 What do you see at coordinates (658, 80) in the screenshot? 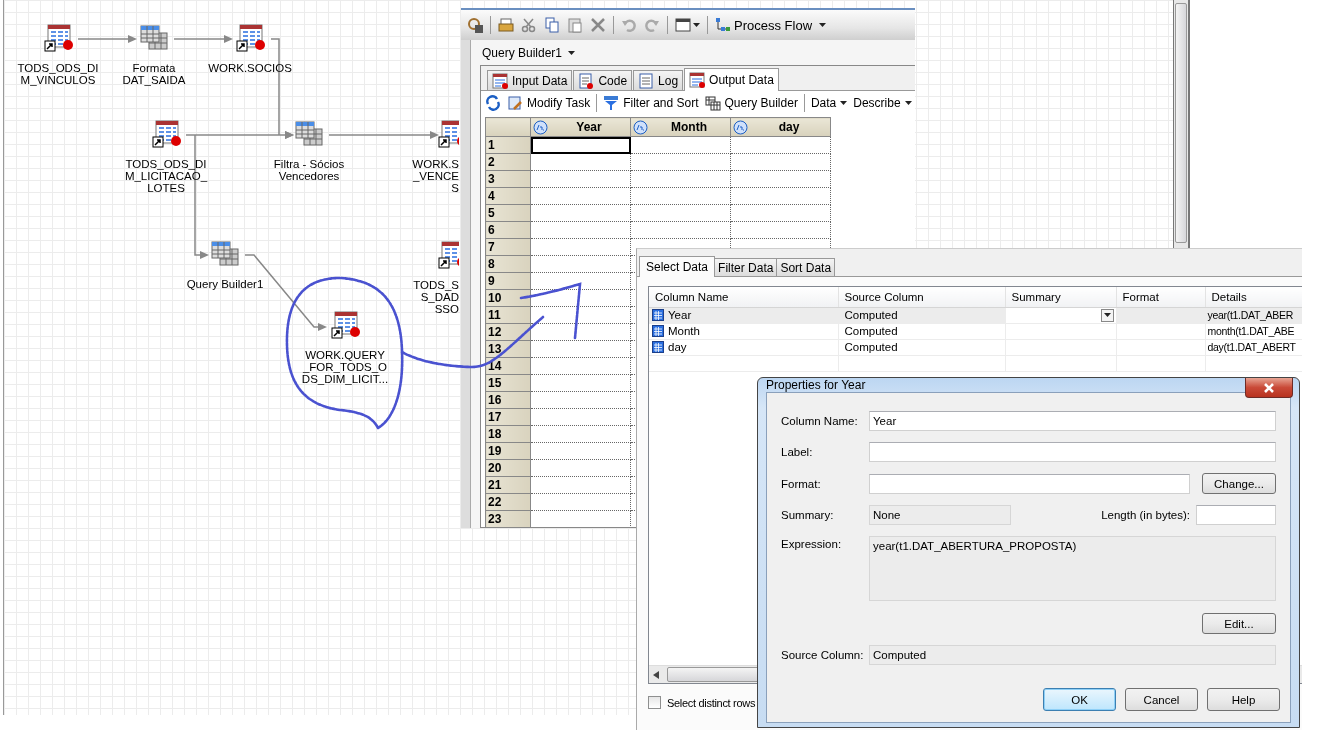
I see `tab: Log` at bounding box center [658, 80].